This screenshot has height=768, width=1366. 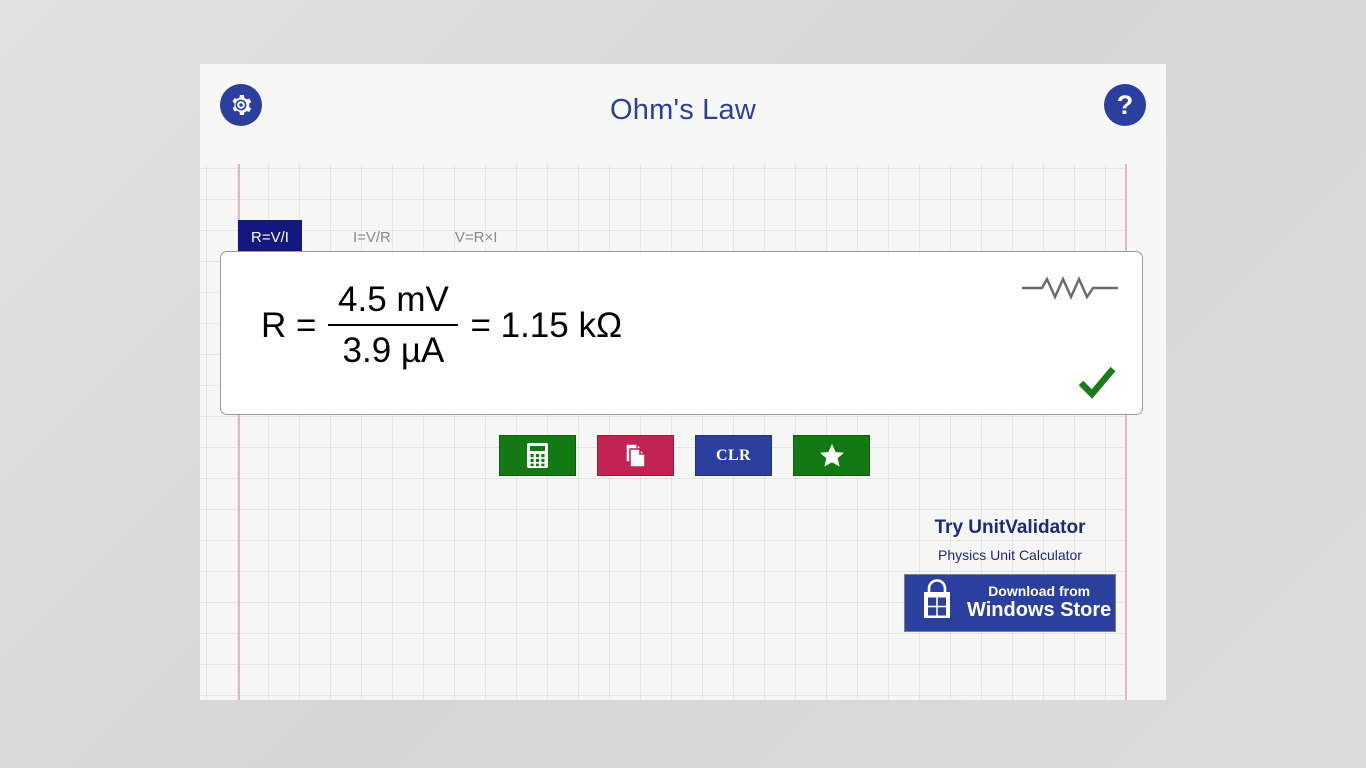 I want to click on formula-expression: R = 4.5 mV 3.9 µA = 1.15 kΩ, so click(x=441, y=325).